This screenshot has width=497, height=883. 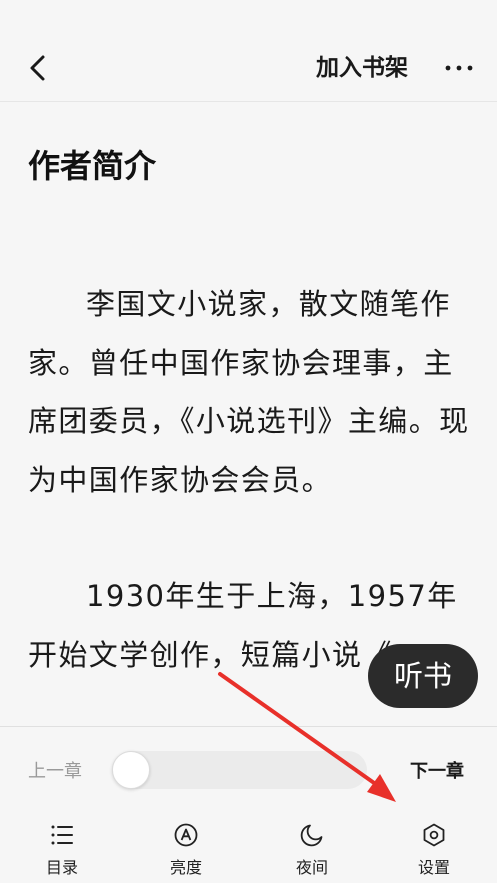 I want to click on more-button, so click(x=459, y=68).